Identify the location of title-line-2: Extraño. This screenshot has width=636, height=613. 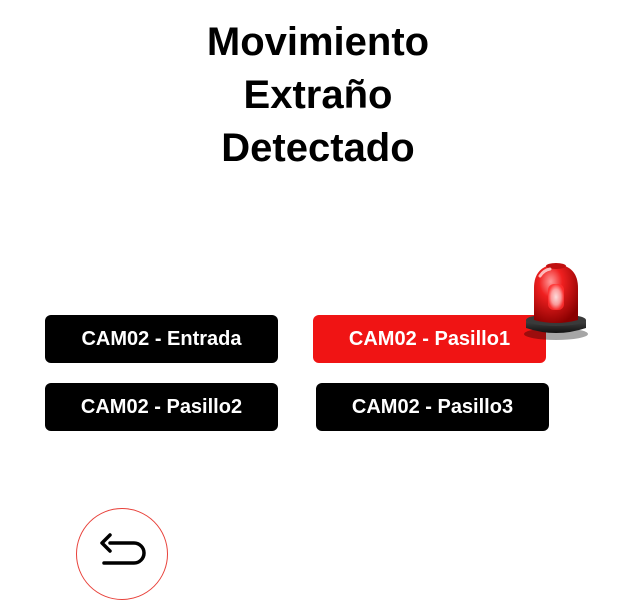
(318, 95).